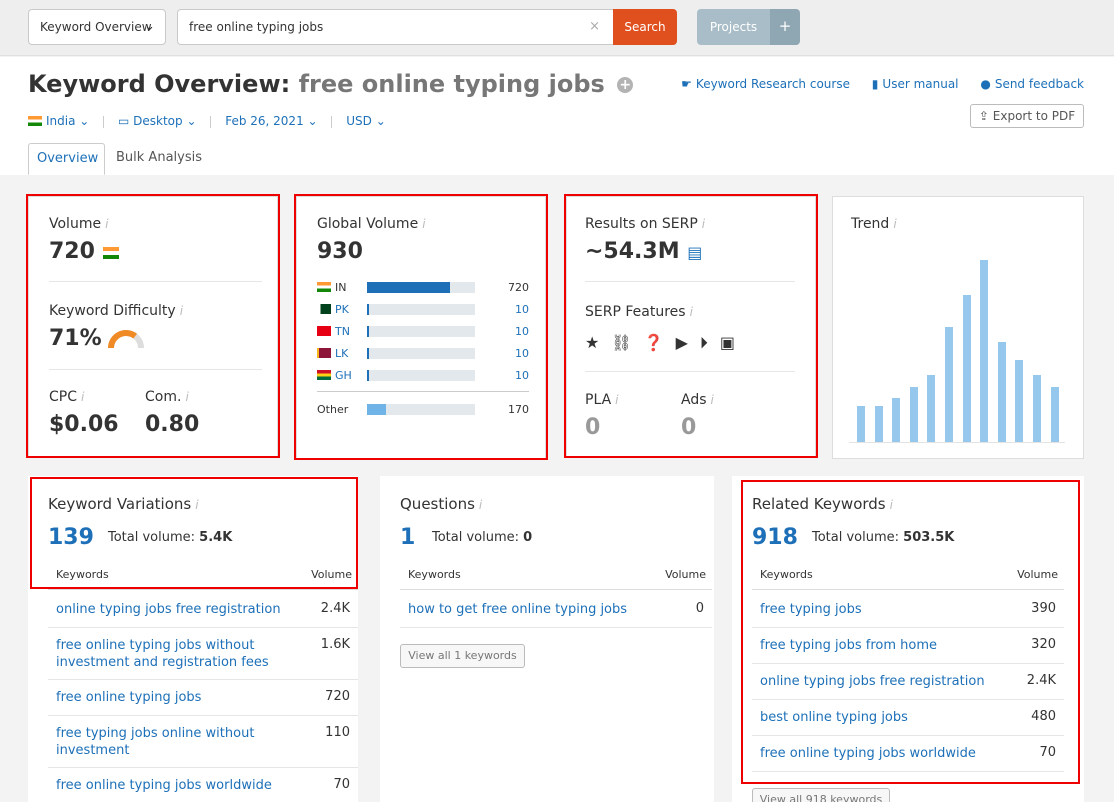 This screenshot has width=1114, height=802. Describe the element at coordinates (639, 312) in the screenshot. I see `serp-features-label: SERP Features i` at that location.